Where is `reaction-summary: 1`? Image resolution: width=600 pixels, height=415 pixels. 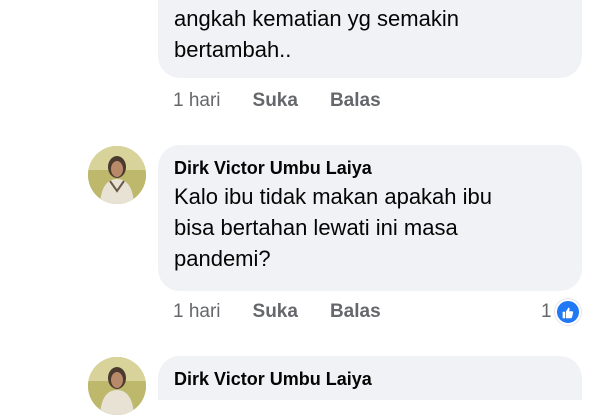
reaction-summary: 1 is located at coordinates (561, 312).